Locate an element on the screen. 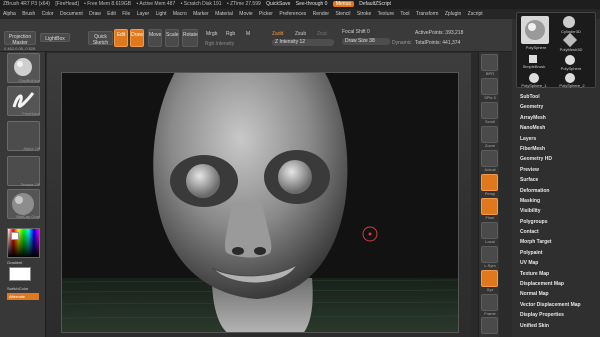  quick-sketch-button: Quick Sketch is located at coordinates (100, 38).